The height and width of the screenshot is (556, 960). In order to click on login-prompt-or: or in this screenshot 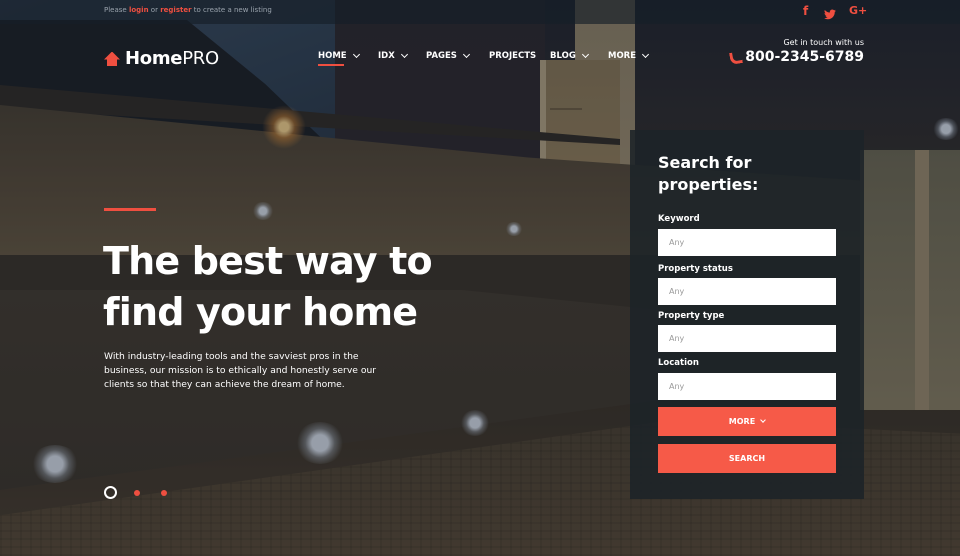, I will do `click(154, 10)`.